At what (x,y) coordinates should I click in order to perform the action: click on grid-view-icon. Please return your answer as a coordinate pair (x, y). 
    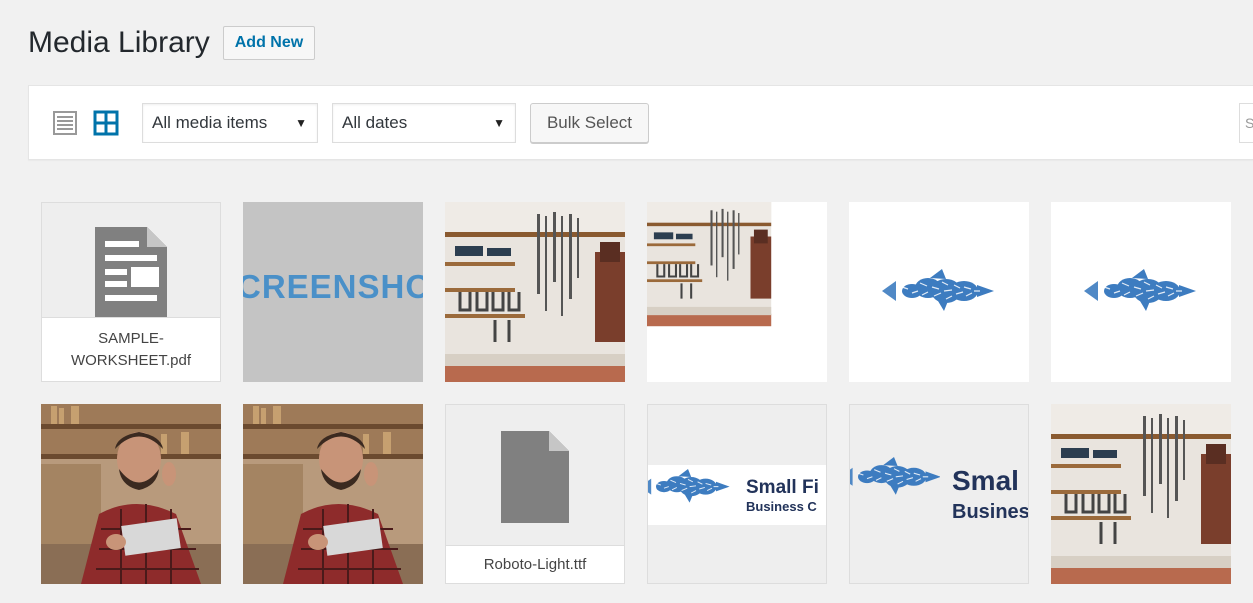
    Looking at the image, I should click on (106, 123).